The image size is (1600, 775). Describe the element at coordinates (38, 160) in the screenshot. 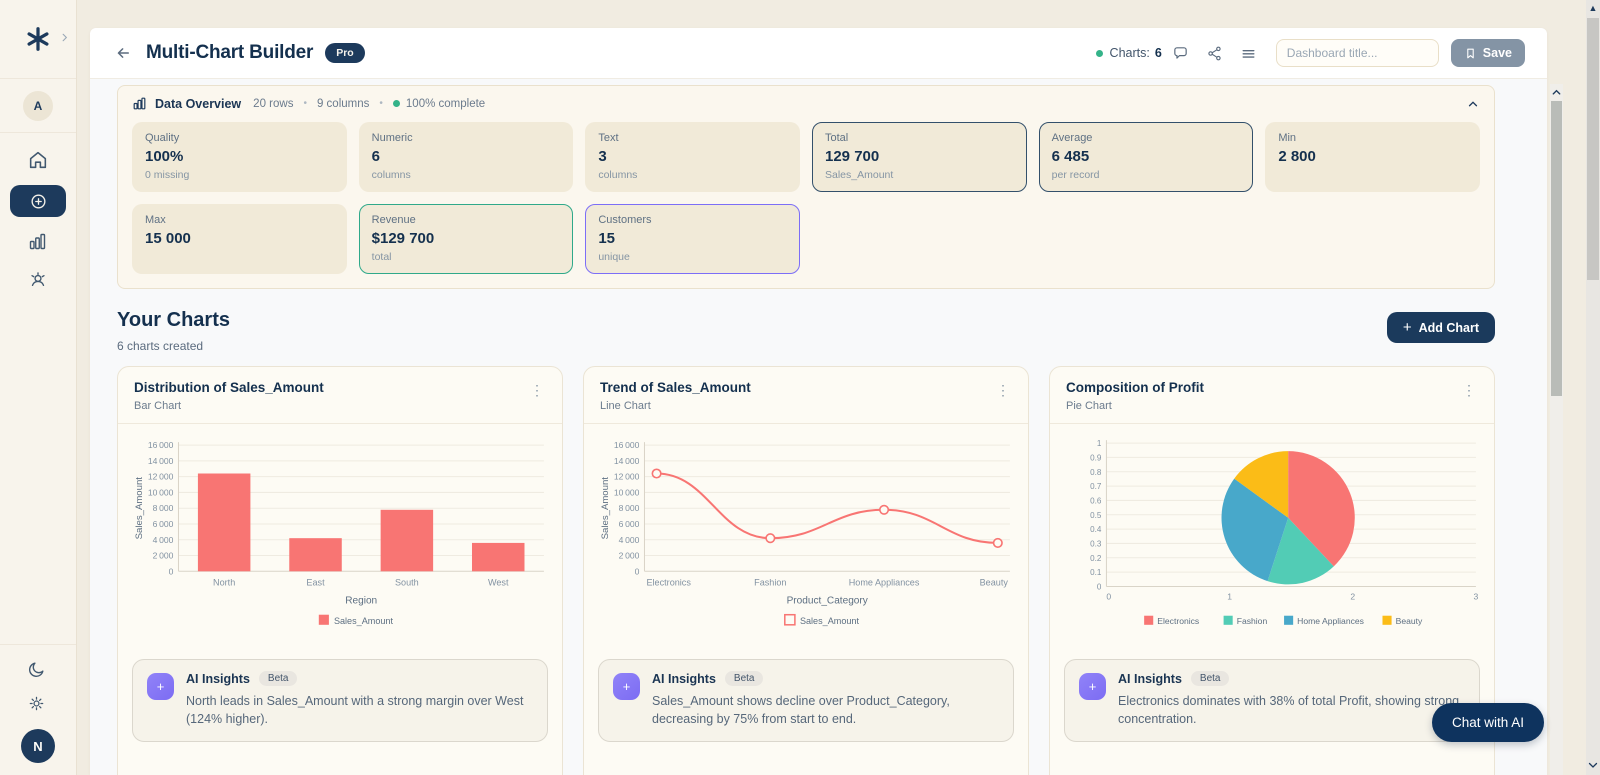

I see `home-icon` at that location.